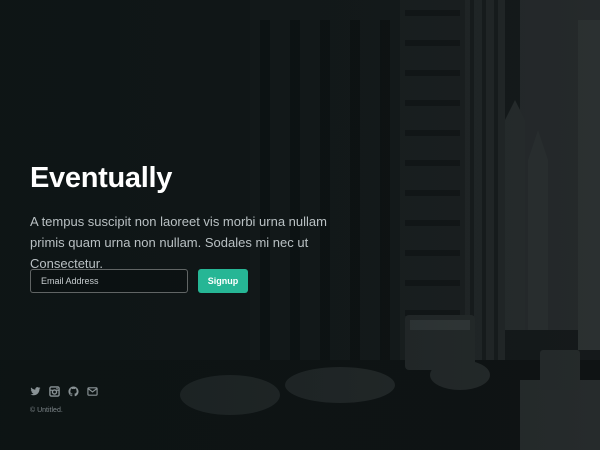 The image size is (600, 450). I want to click on github-link, so click(73, 391).